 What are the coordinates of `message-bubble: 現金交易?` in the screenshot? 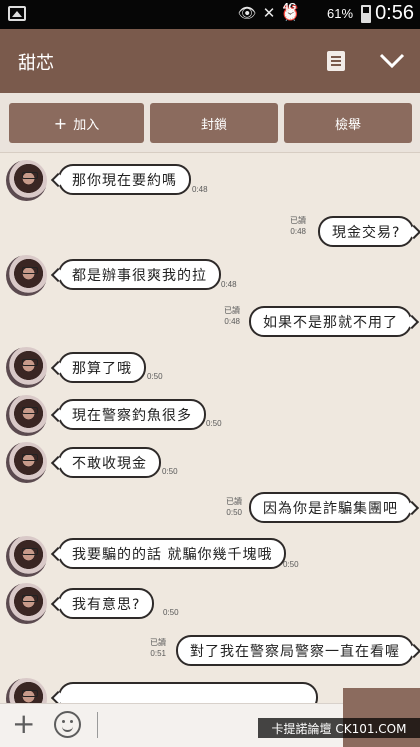 It's located at (366, 231).